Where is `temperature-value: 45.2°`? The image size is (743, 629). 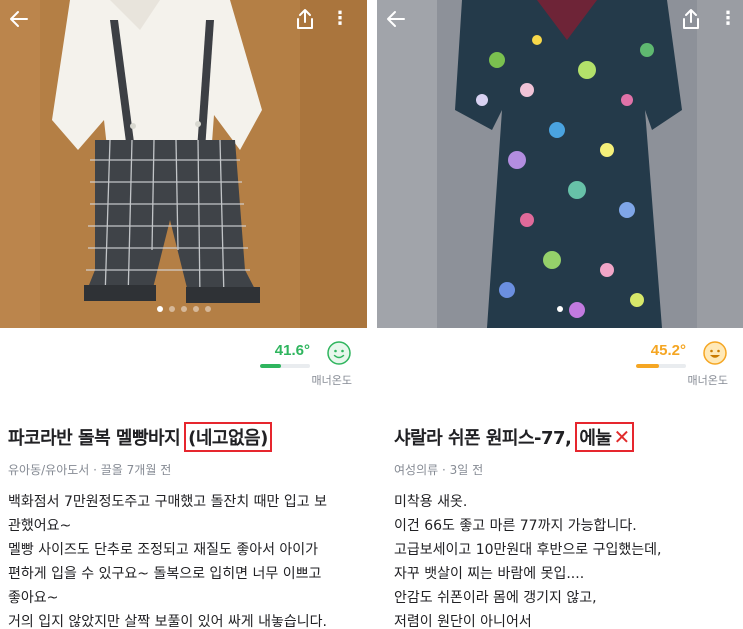
temperature-value: 45.2° is located at coordinates (668, 350).